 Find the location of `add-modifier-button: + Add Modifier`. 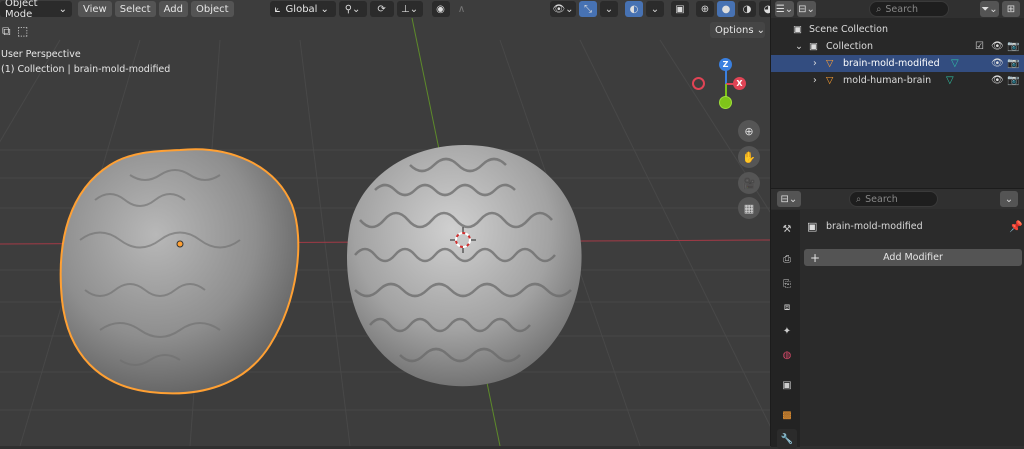

add-modifier-button: + Add Modifier is located at coordinates (913, 257).